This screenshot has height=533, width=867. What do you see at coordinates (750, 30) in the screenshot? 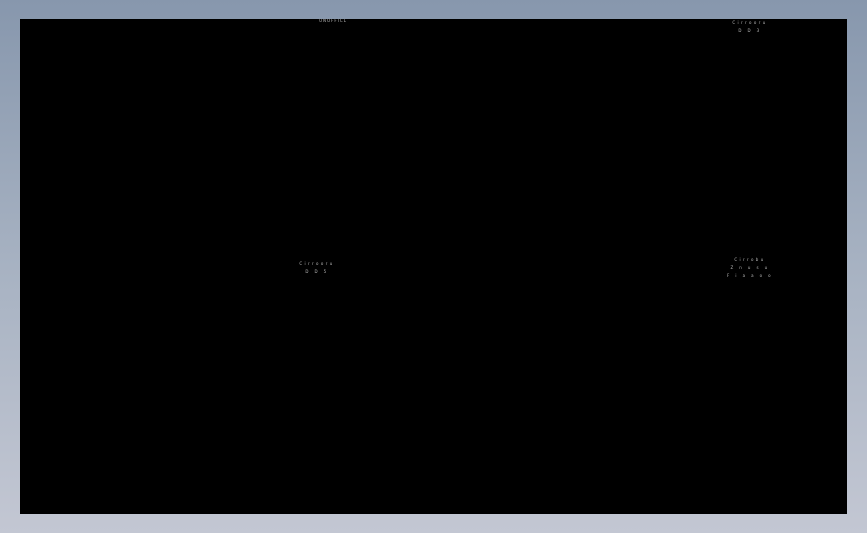
I see `annotation-line: D D 3` at bounding box center [750, 30].